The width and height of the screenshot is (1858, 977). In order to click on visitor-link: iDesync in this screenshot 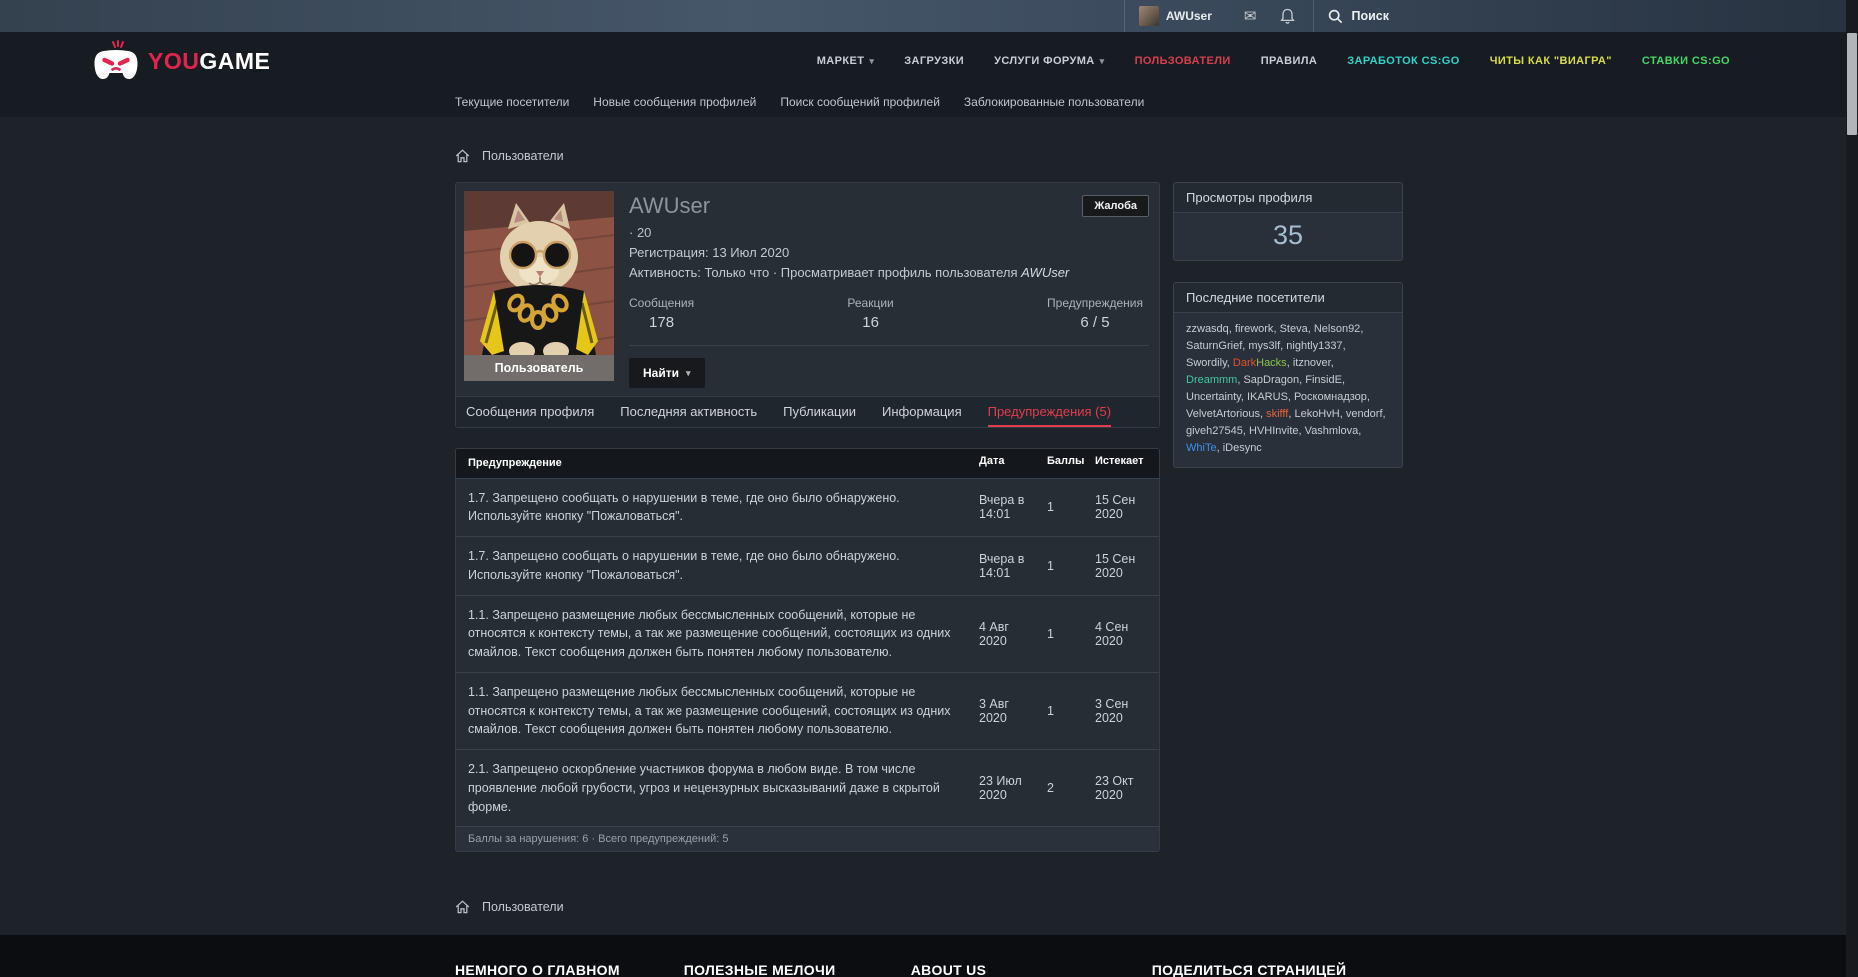, I will do `click(1242, 448)`.